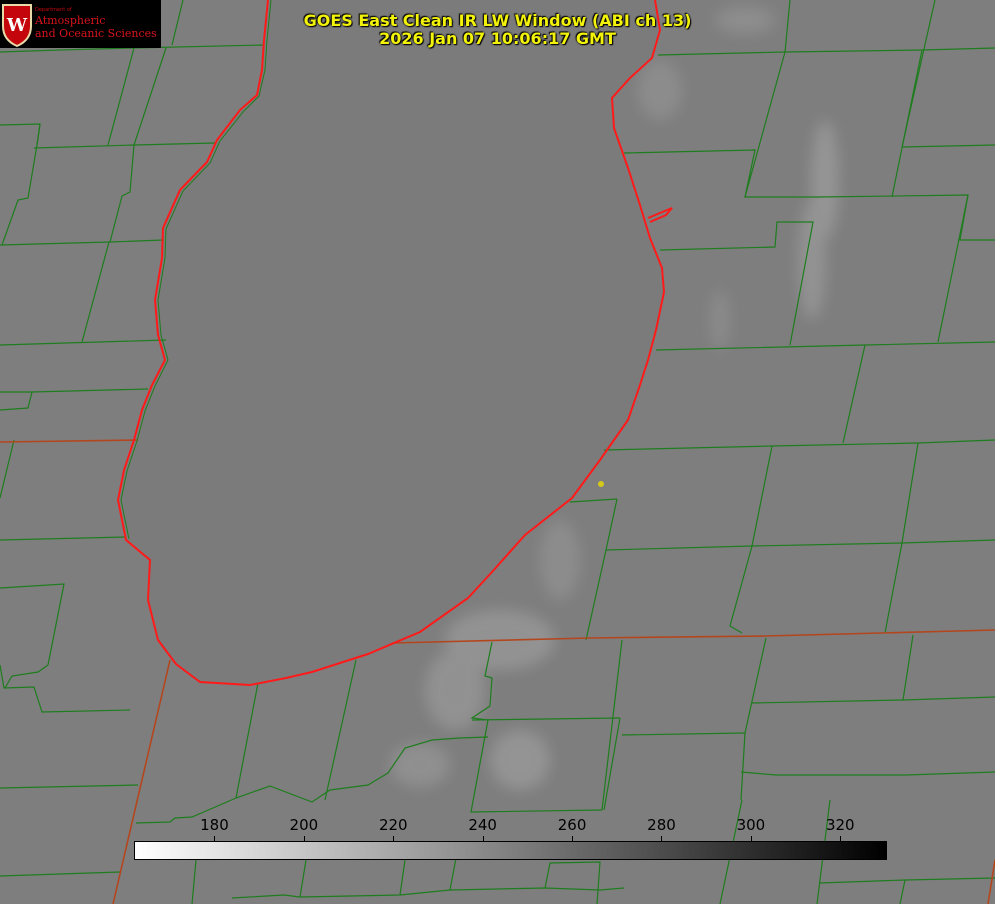  I want to click on station-dot-icon, so click(601, 484).